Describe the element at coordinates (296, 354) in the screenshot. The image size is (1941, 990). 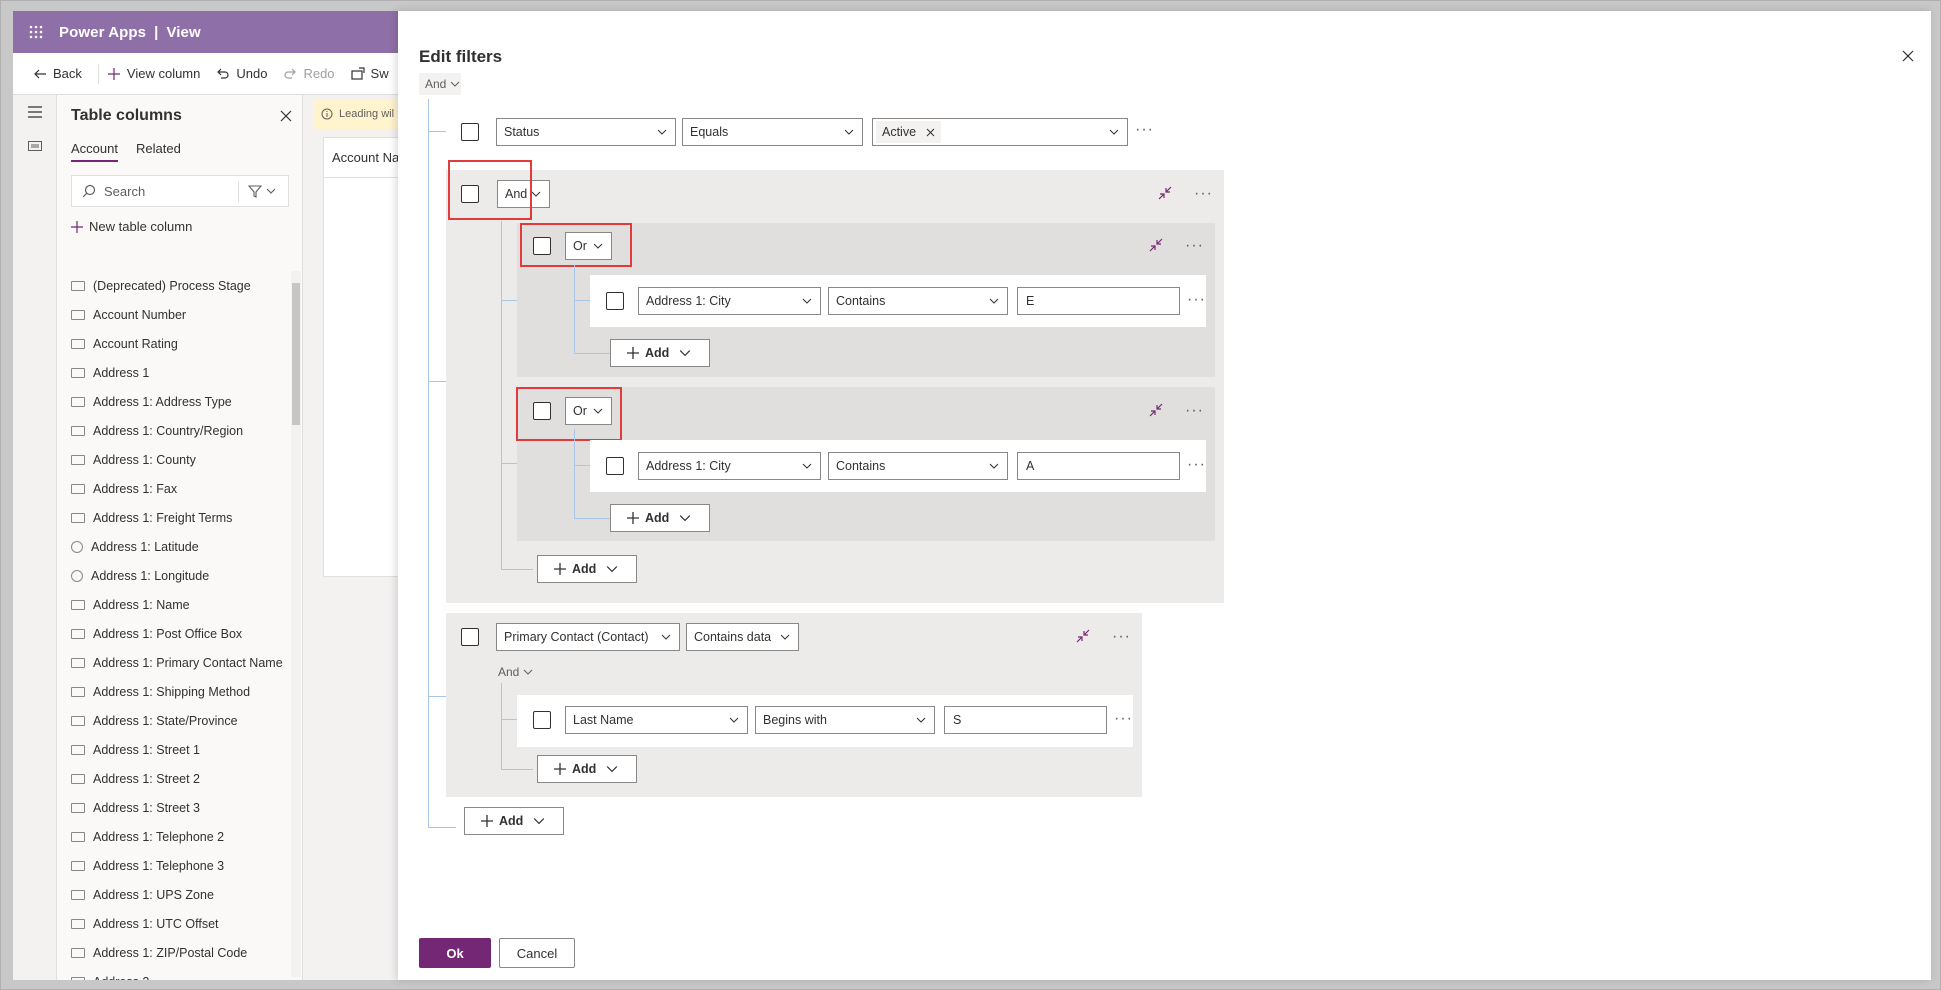
I see `scrollbar-thumb` at that location.